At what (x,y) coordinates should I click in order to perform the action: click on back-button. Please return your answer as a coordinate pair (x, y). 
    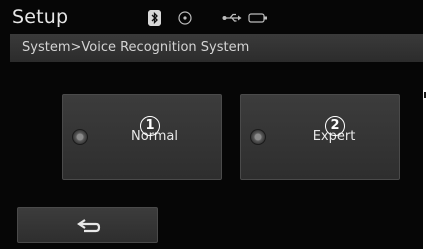
    Looking at the image, I should click on (87, 225).